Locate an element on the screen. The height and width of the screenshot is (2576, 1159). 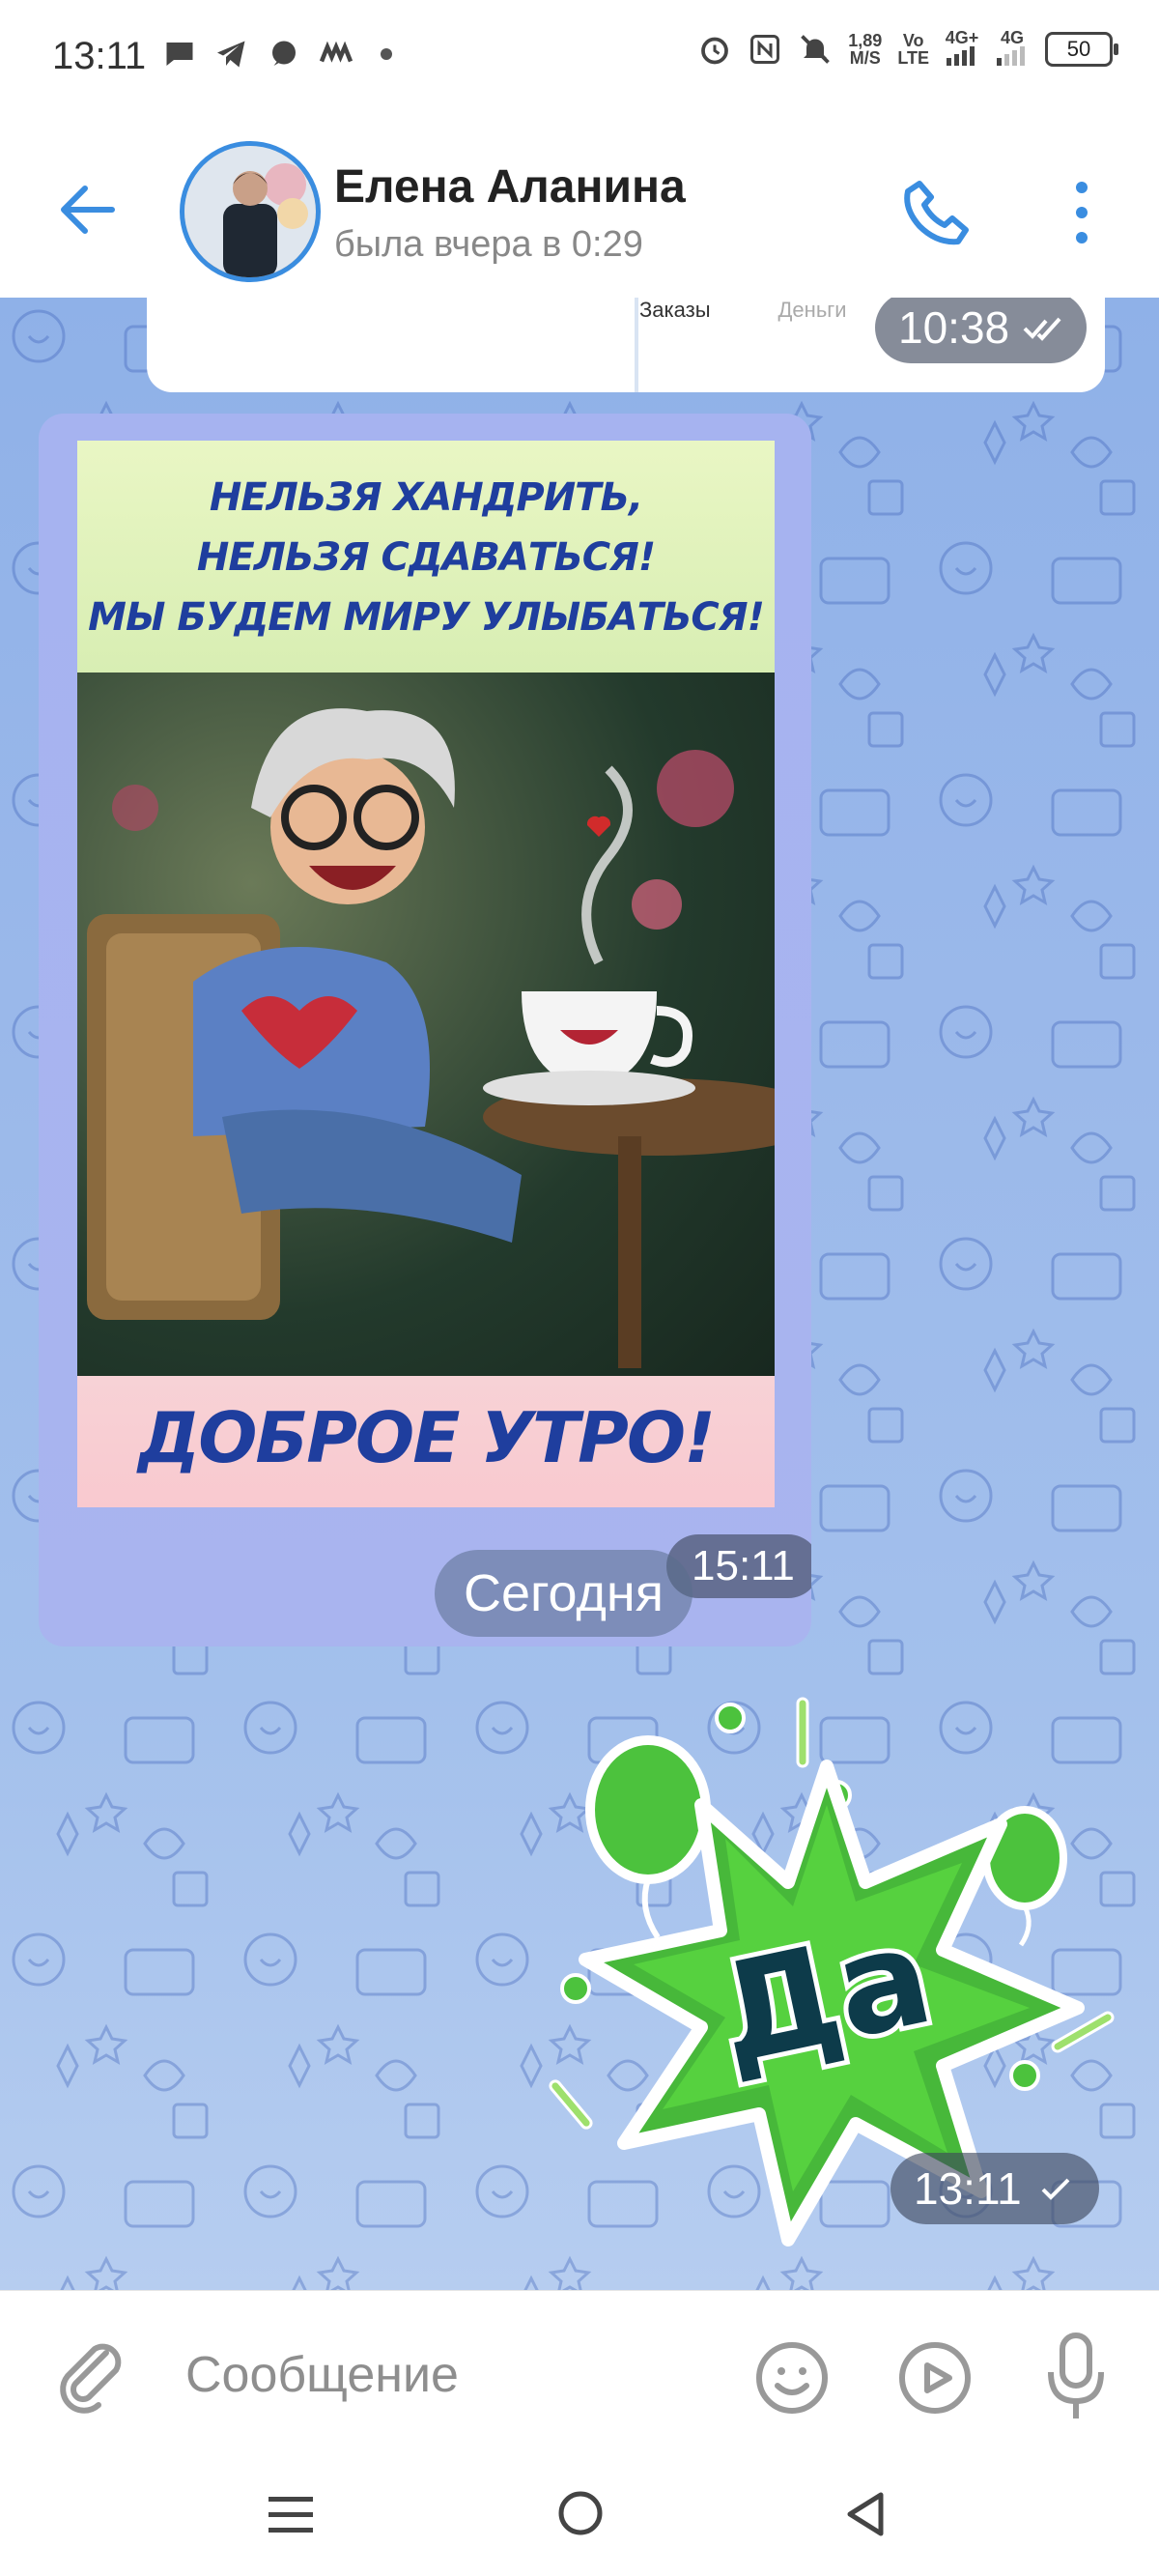
message-input is located at coordinates (456, 2375).